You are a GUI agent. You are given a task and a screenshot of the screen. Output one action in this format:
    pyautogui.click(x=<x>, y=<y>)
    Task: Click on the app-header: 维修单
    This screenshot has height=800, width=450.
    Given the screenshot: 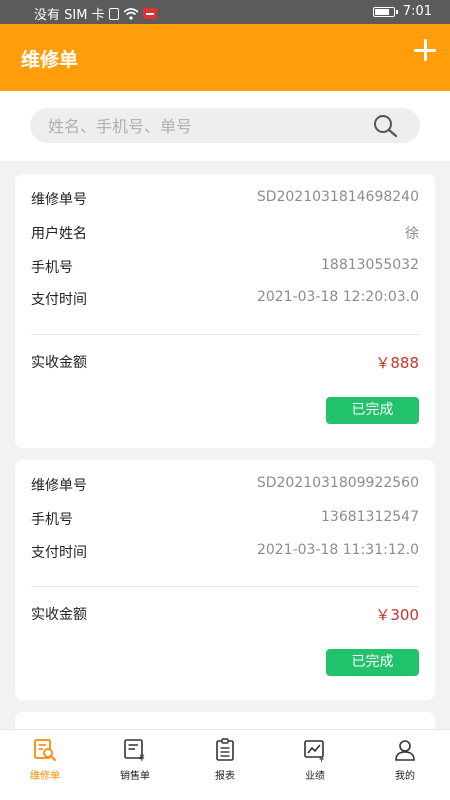 What is the action you would take?
    pyautogui.click(x=225, y=57)
    